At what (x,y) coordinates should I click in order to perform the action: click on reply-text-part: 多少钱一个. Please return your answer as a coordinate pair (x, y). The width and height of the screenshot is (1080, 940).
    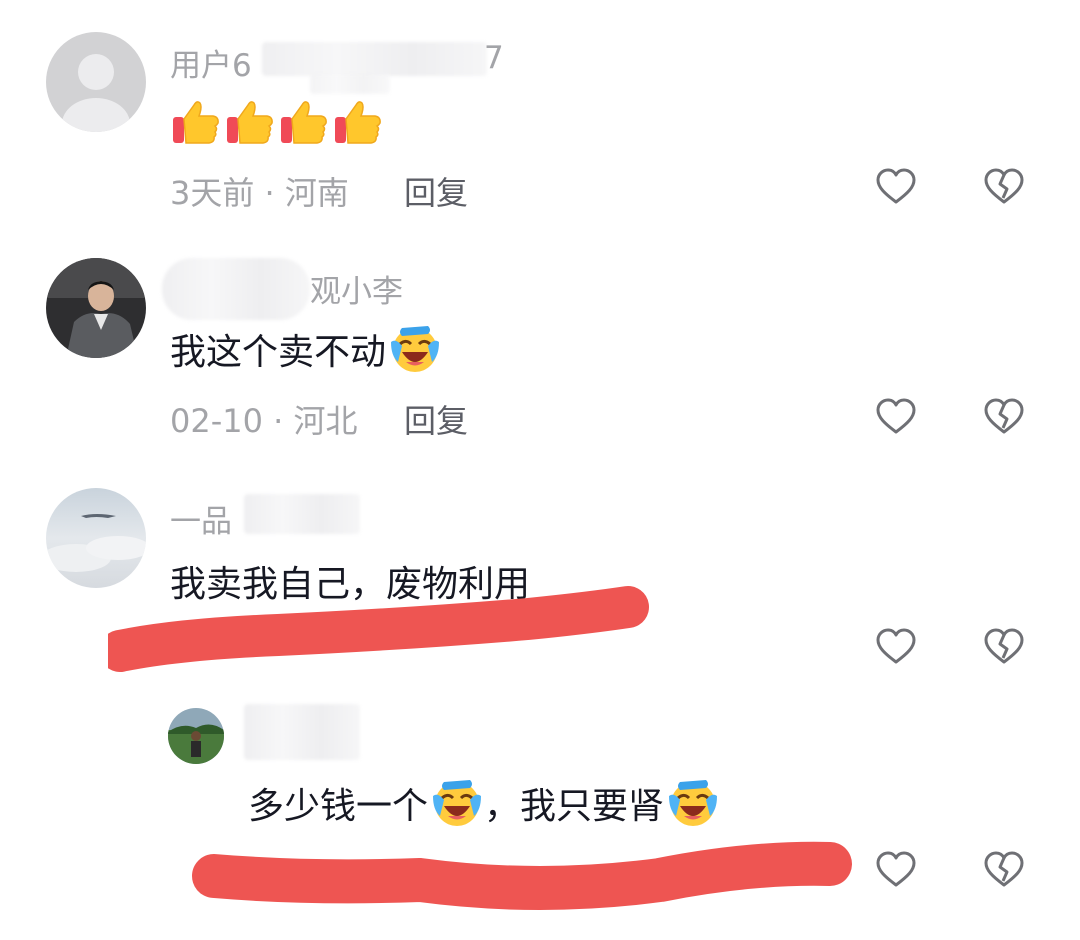
    Looking at the image, I should click on (338, 806).